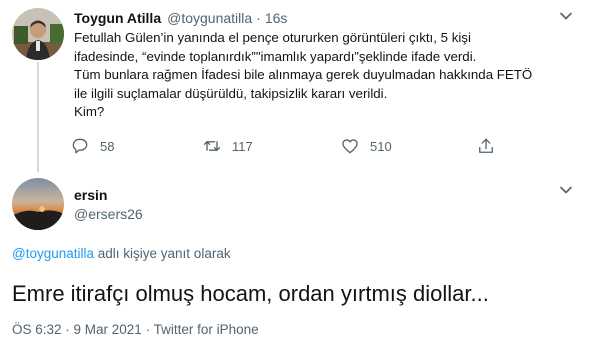  Describe the element at coordinates (285, 147) in the screenshot. I see `action-bar: 58 117 510` at that location.